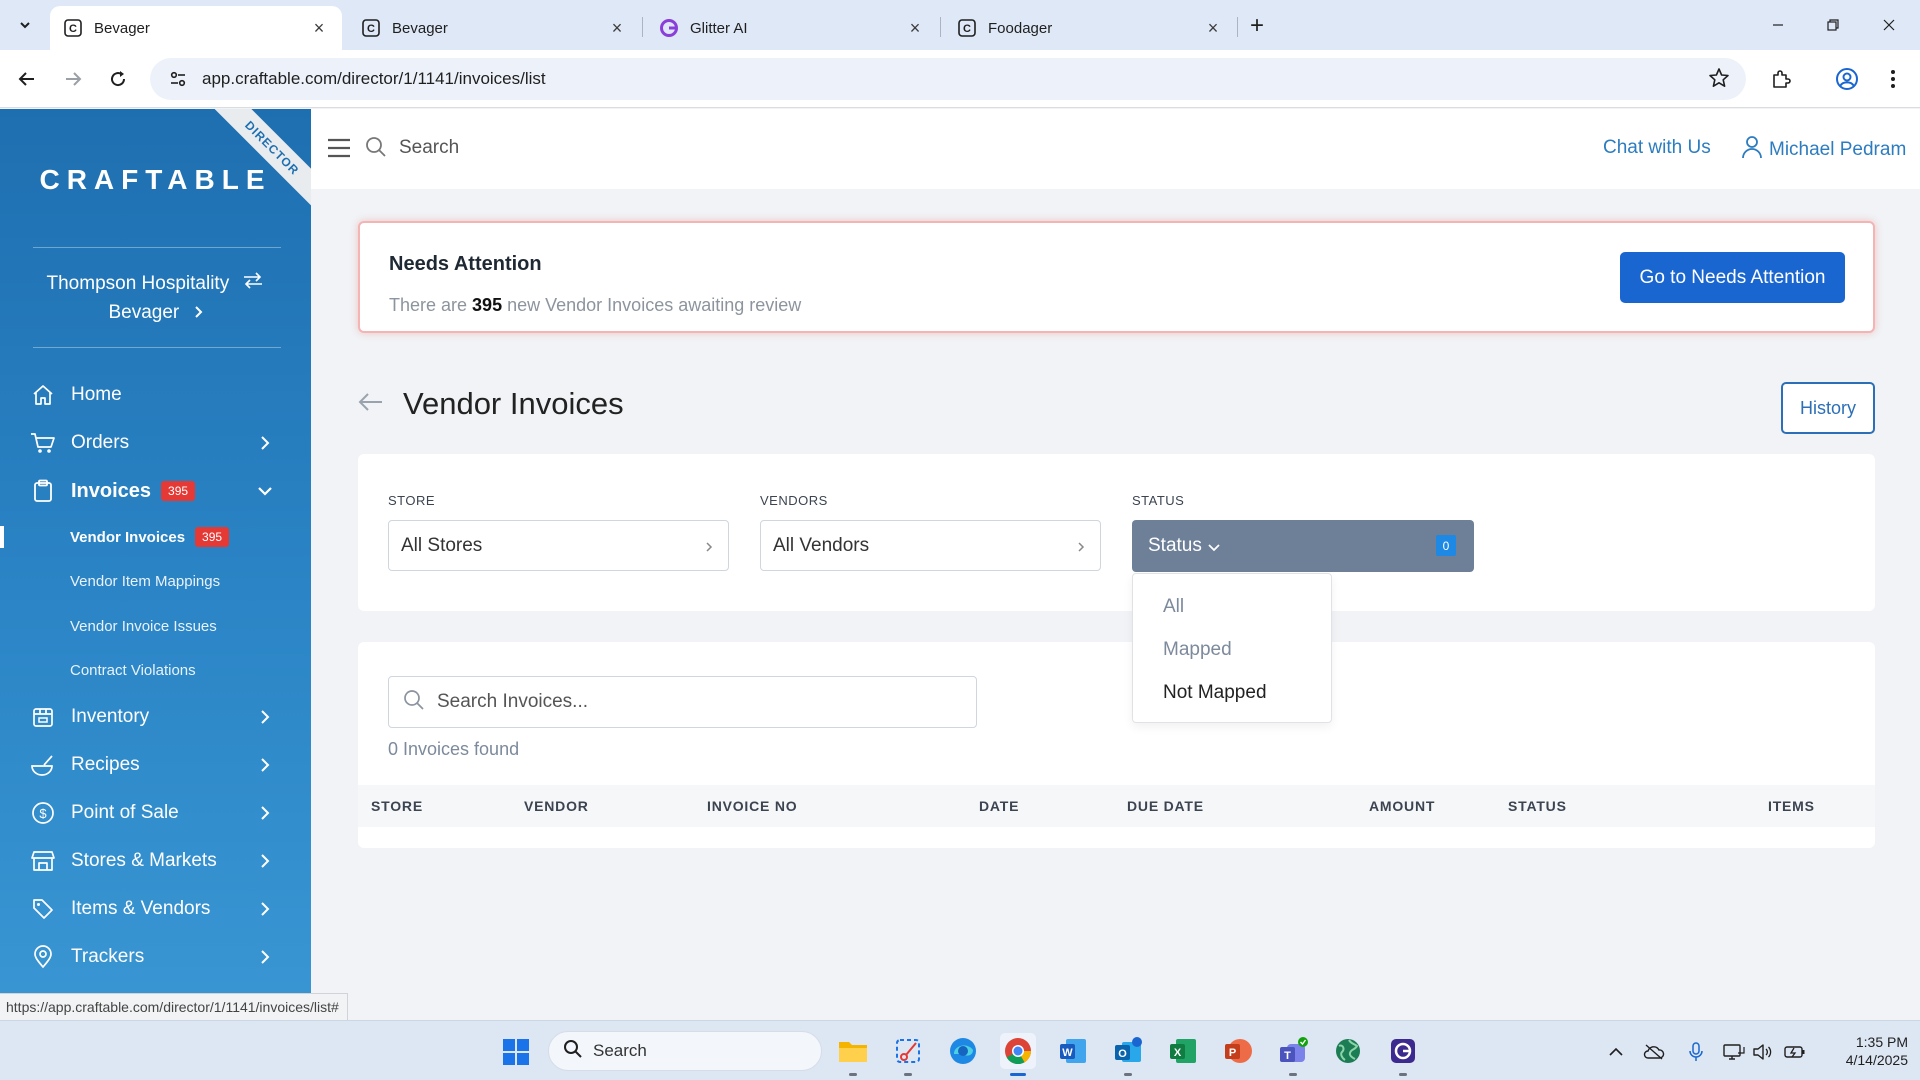 The image size is (1920, 1080). Describe the element at coordinates (494, 28) in the screenshot. I see `browser-tab-2: C Bevager ×` at that location.